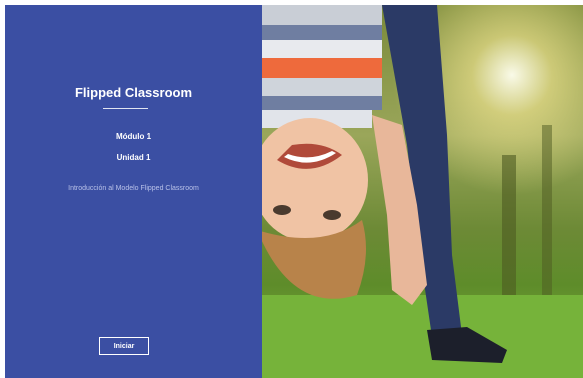  Describe the element at coordinates (133, 157) in the screenshot. I see `unit-label: Unidad 1` at that location.